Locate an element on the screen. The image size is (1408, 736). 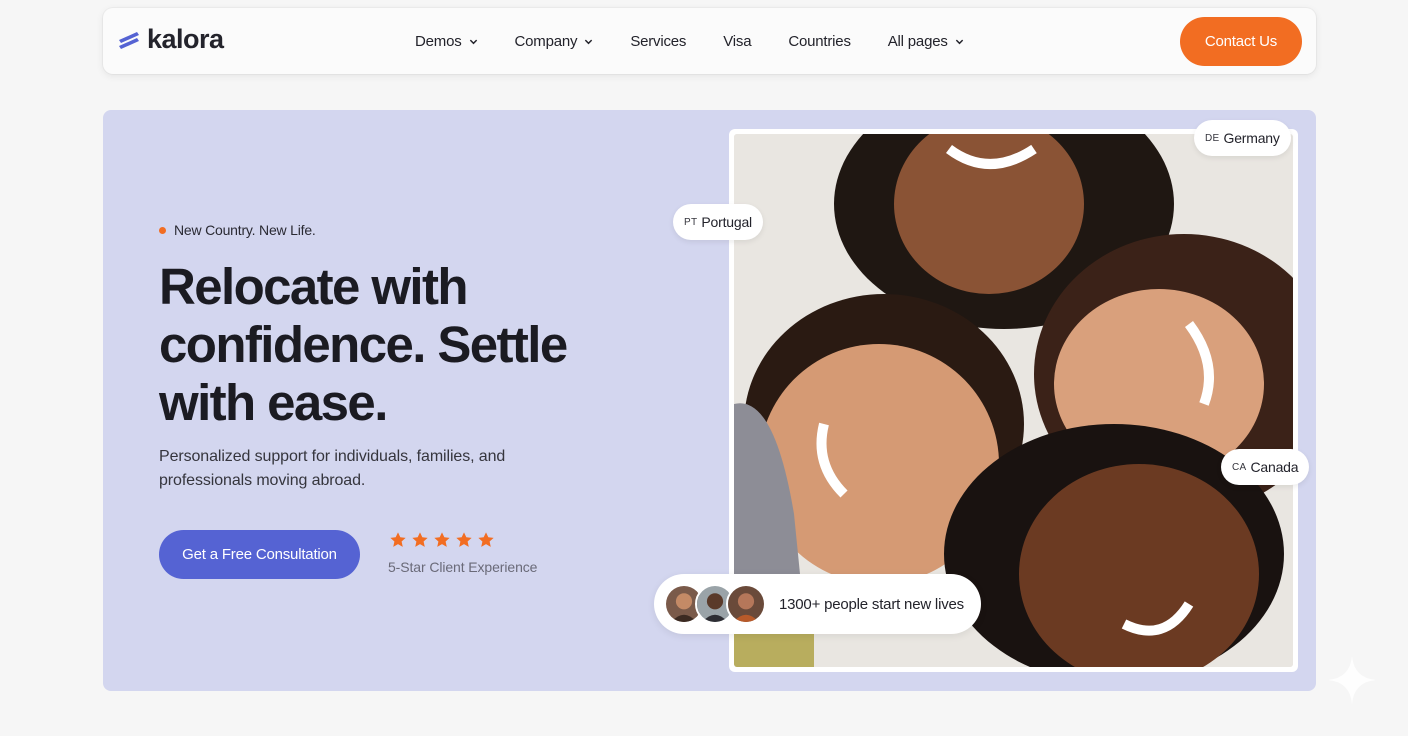
nav-item-label: Countries is located at coordinates (819, 41).